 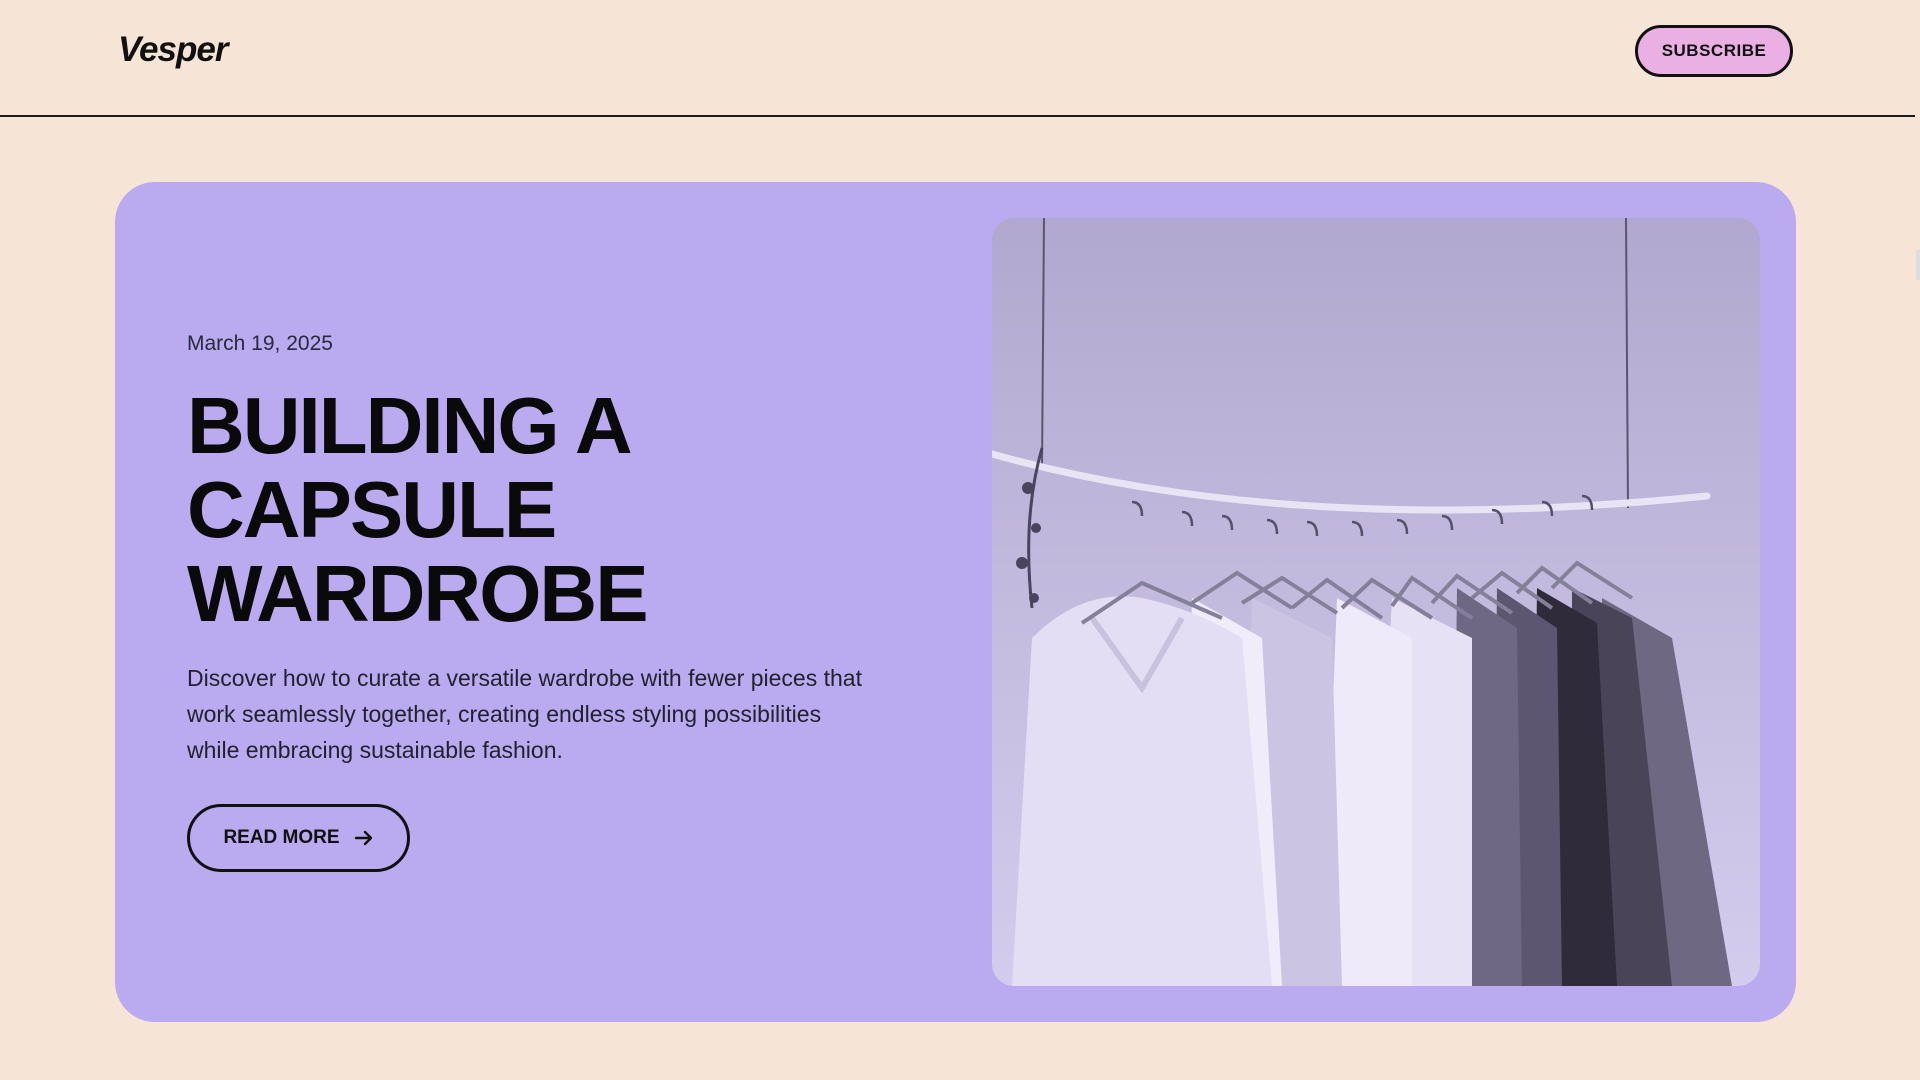 I want to click on read-more-button: READ MORE, so click(x=298, y=838).